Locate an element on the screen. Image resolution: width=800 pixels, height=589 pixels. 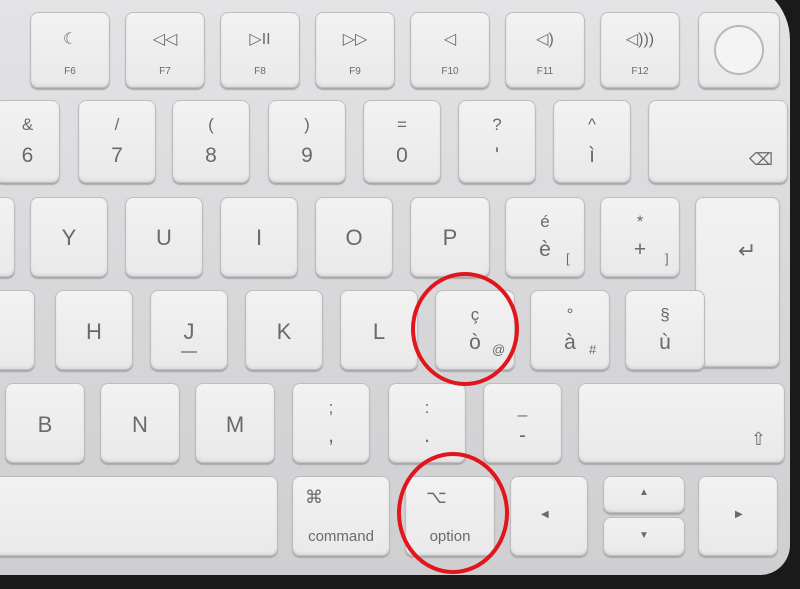
key-label: ° is located at coordinates (570, 314).